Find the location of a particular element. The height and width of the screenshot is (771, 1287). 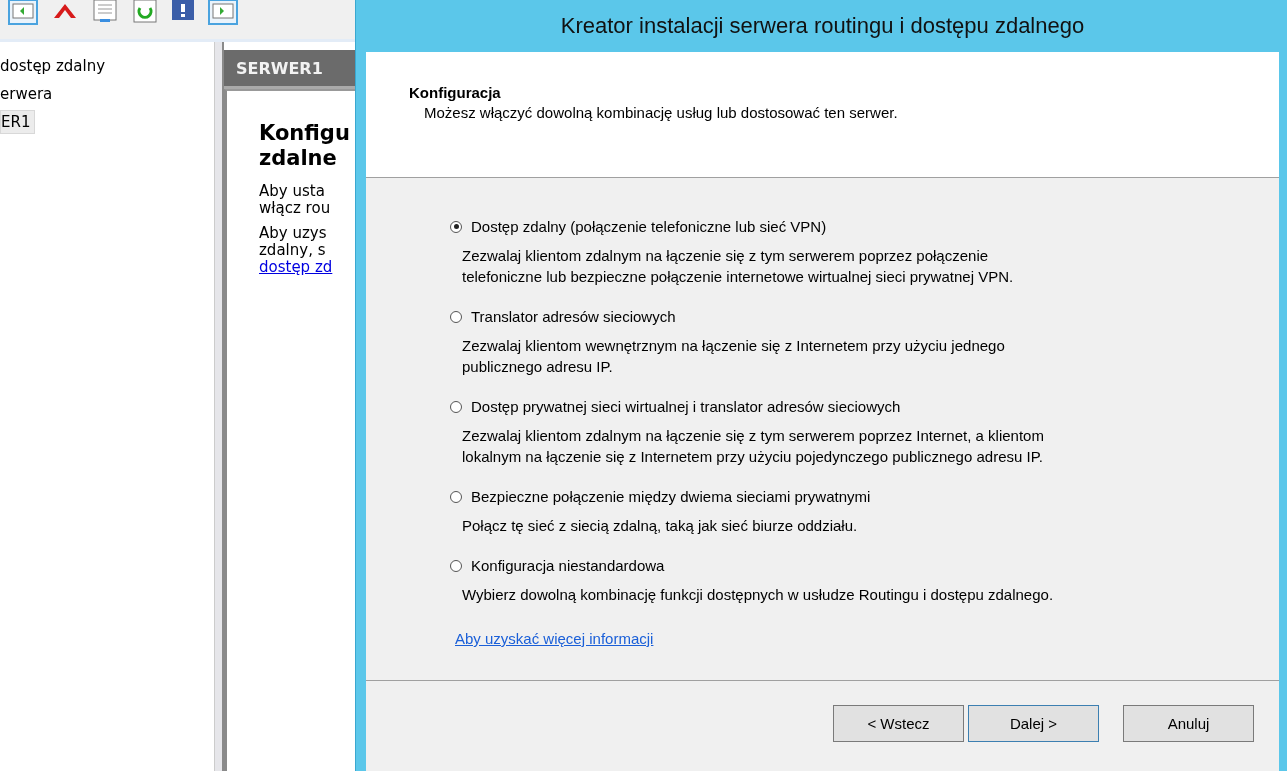

page-heading: Konfigu is located at coordinates (305, 133).